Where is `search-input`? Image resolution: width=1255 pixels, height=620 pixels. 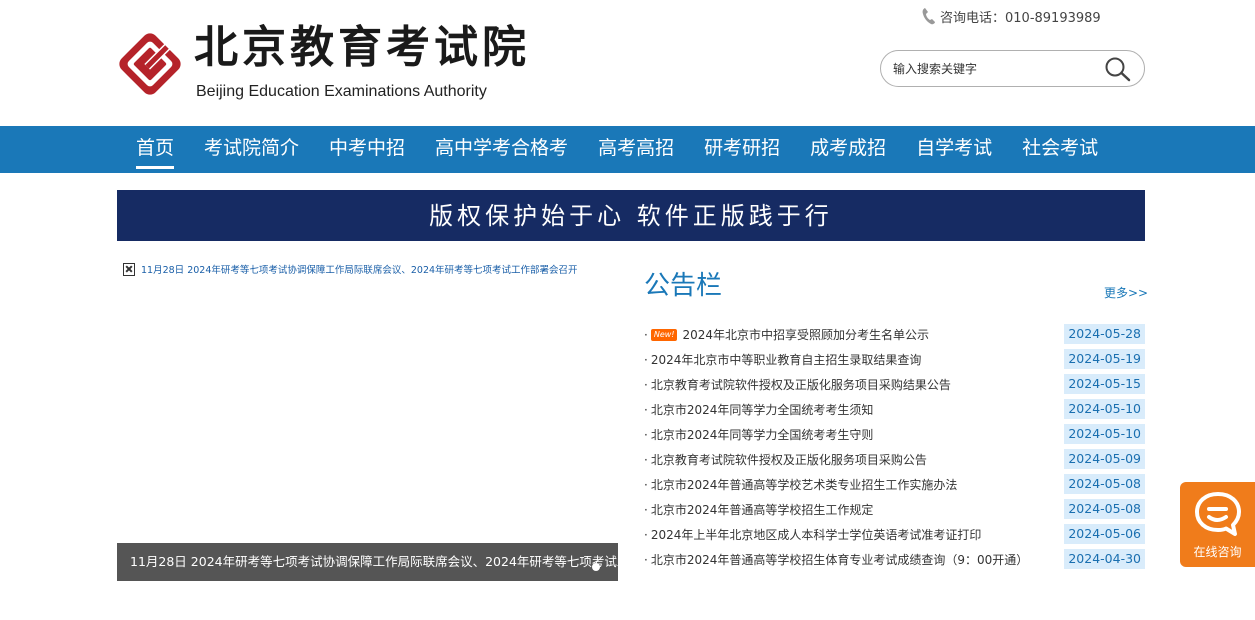
search-input is located at coordinates (998, 69).